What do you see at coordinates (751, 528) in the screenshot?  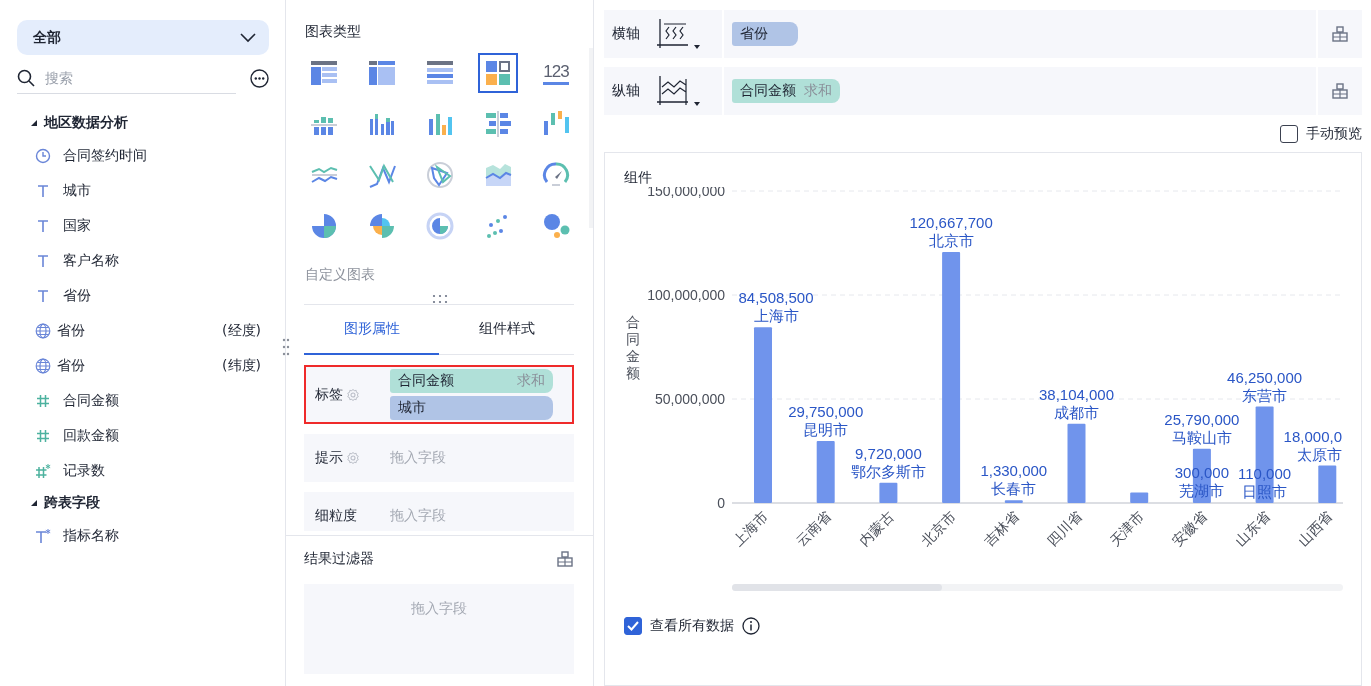 I see `x-tick-label: 上海市` at bounding box center [751, 528].